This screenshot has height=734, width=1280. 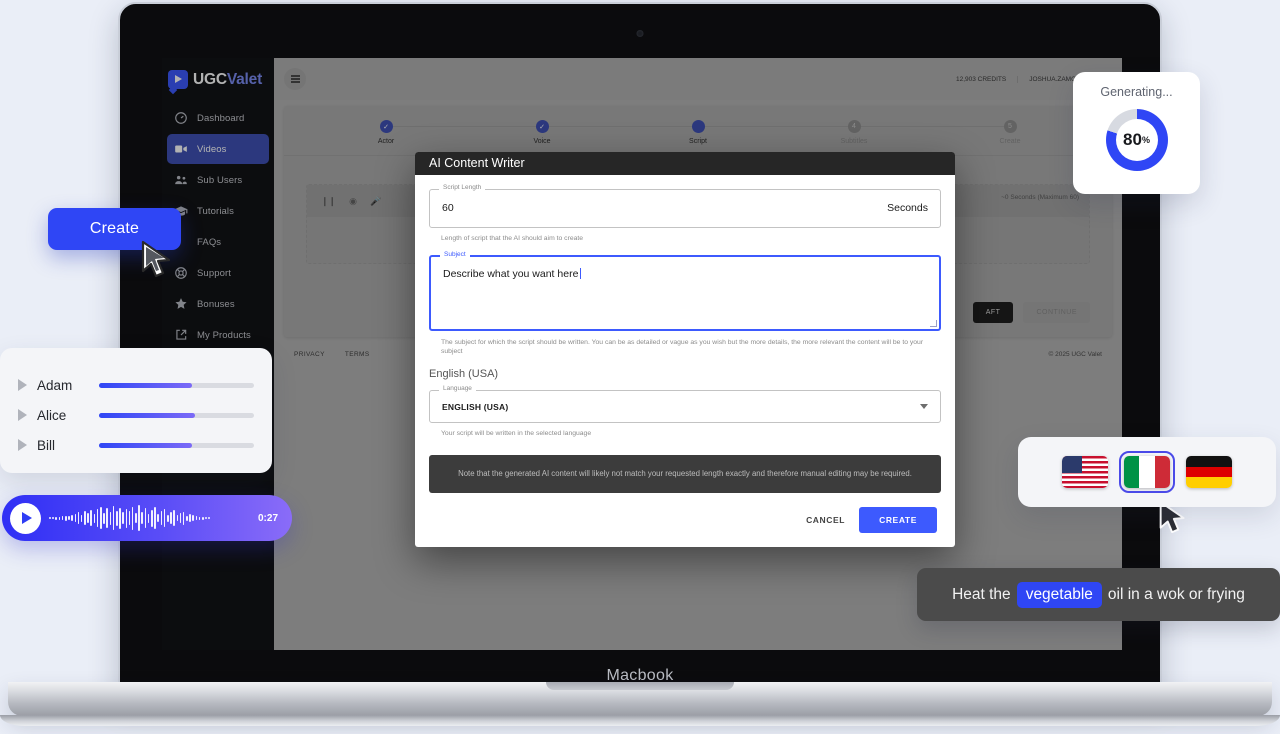 What do you see at coordinates (542, 141) in the screenshot?
I see `step-label: Voice` at bounding box center [542, 141].